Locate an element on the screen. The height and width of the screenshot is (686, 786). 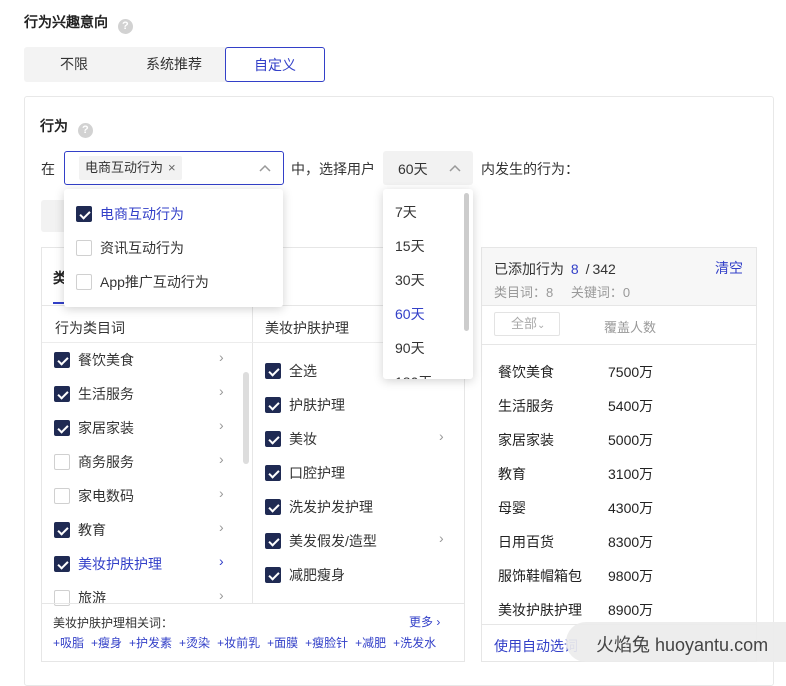
list-item: 教育 is located at coordinates (80, 530).